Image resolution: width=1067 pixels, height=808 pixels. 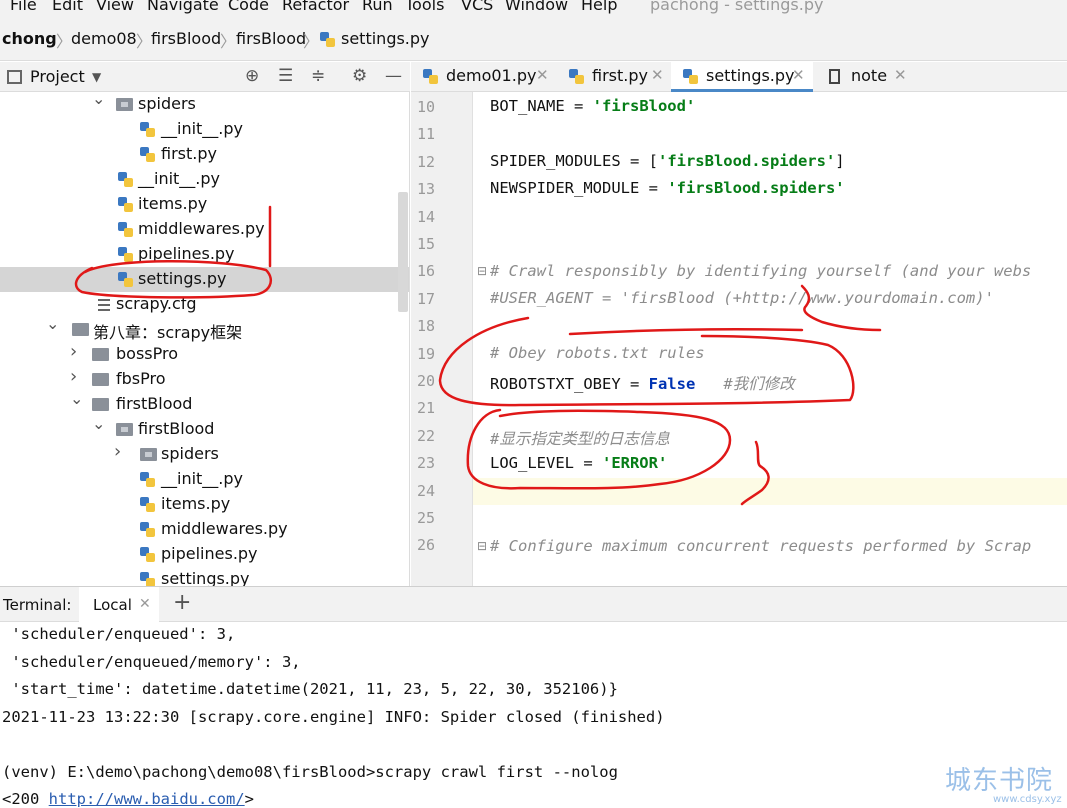 What do you see at coordinates (67, 7) in the screenshot?
I see `menu-edit: Edit` at bounding box center [67, 7].